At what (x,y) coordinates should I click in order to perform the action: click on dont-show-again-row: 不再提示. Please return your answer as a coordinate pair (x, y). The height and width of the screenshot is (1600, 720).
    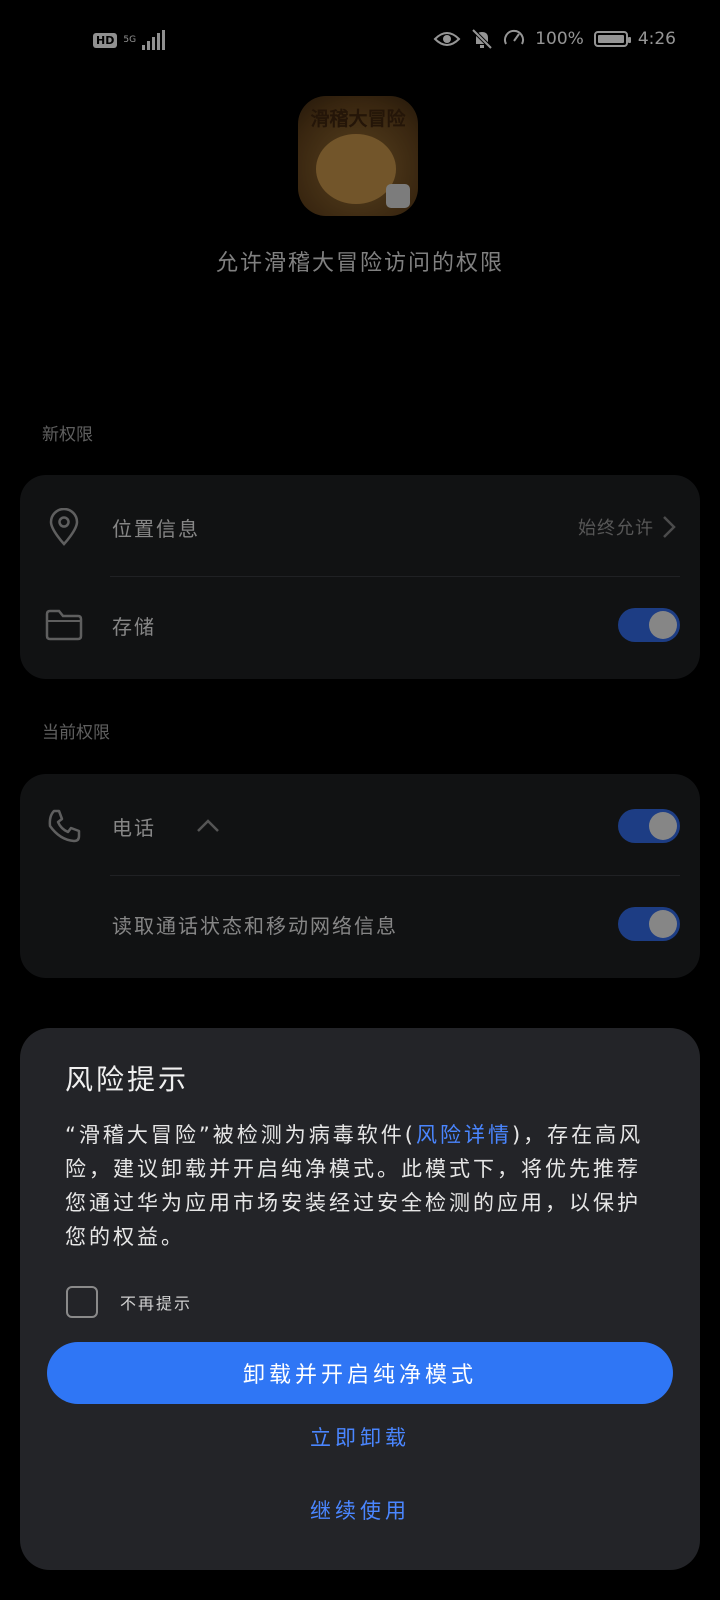
    Looking at the image, I should click on (129, 1302).